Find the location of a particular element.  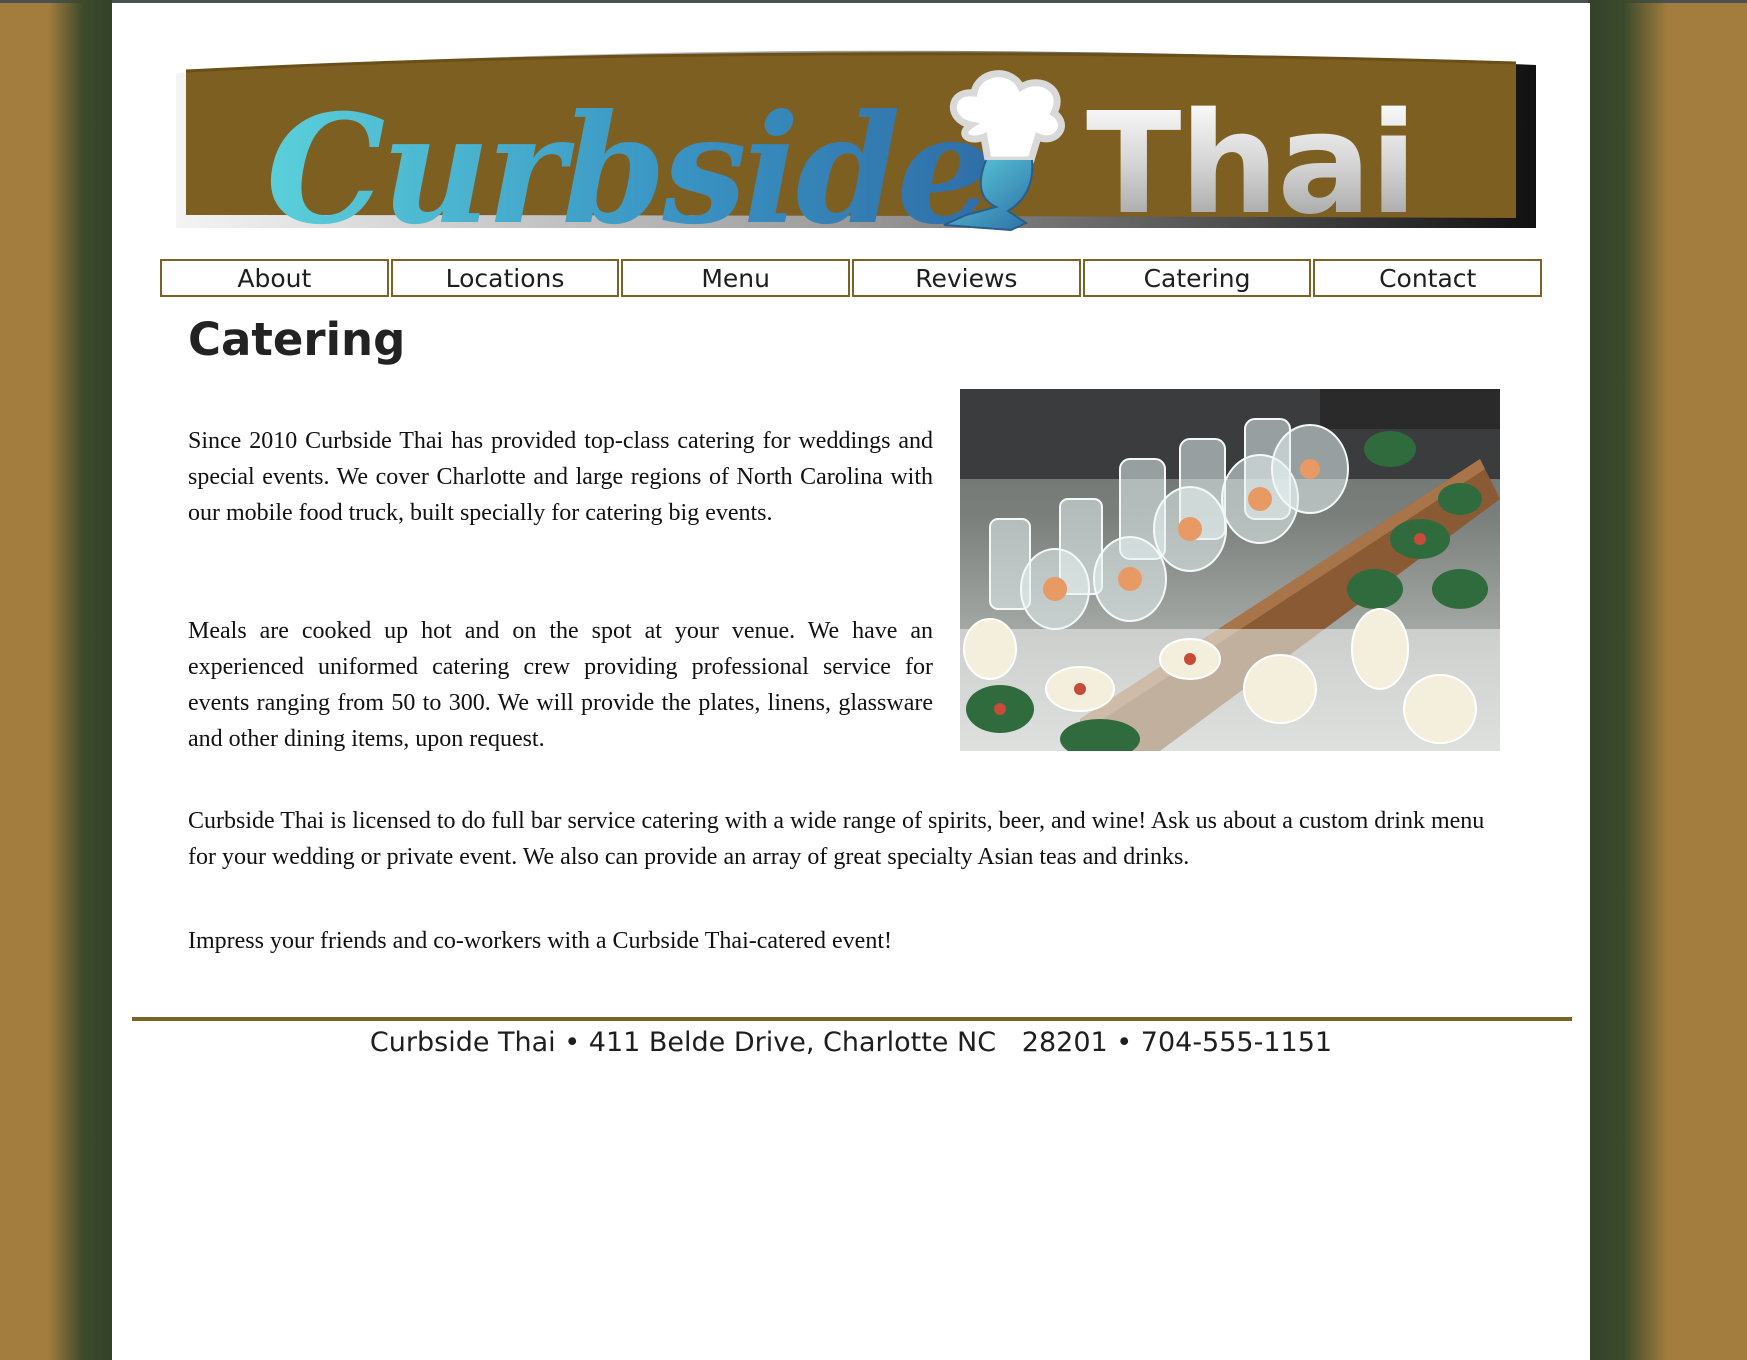

page-title: Catering is located at coordinates (297, 339).